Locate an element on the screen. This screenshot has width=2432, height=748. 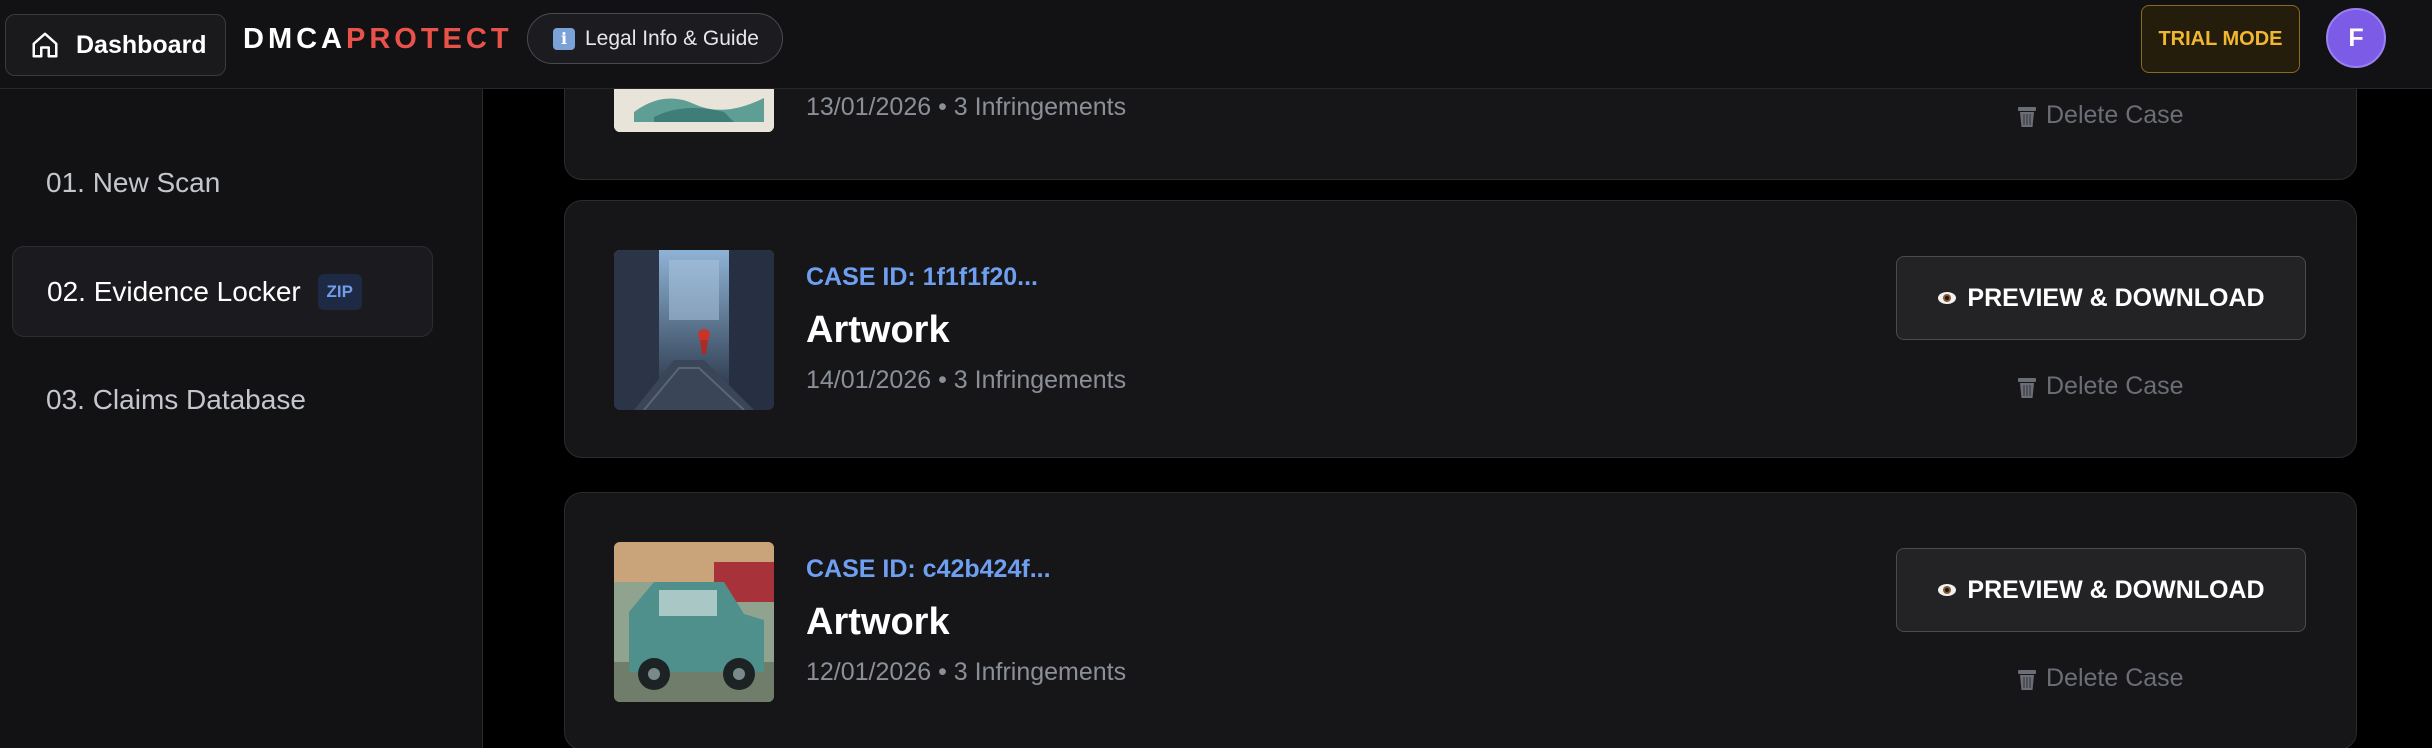
case-meta: 13/01/2026 • 3 Infringements is located at coordinates (966, 107).